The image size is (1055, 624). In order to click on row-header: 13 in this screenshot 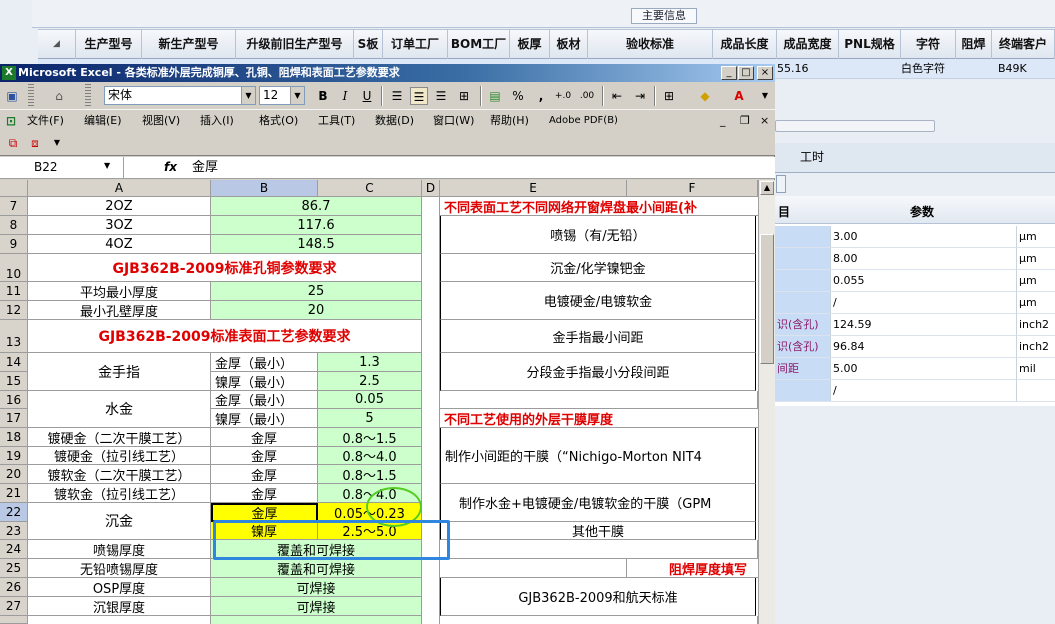, I will do `click(14, 336)`.